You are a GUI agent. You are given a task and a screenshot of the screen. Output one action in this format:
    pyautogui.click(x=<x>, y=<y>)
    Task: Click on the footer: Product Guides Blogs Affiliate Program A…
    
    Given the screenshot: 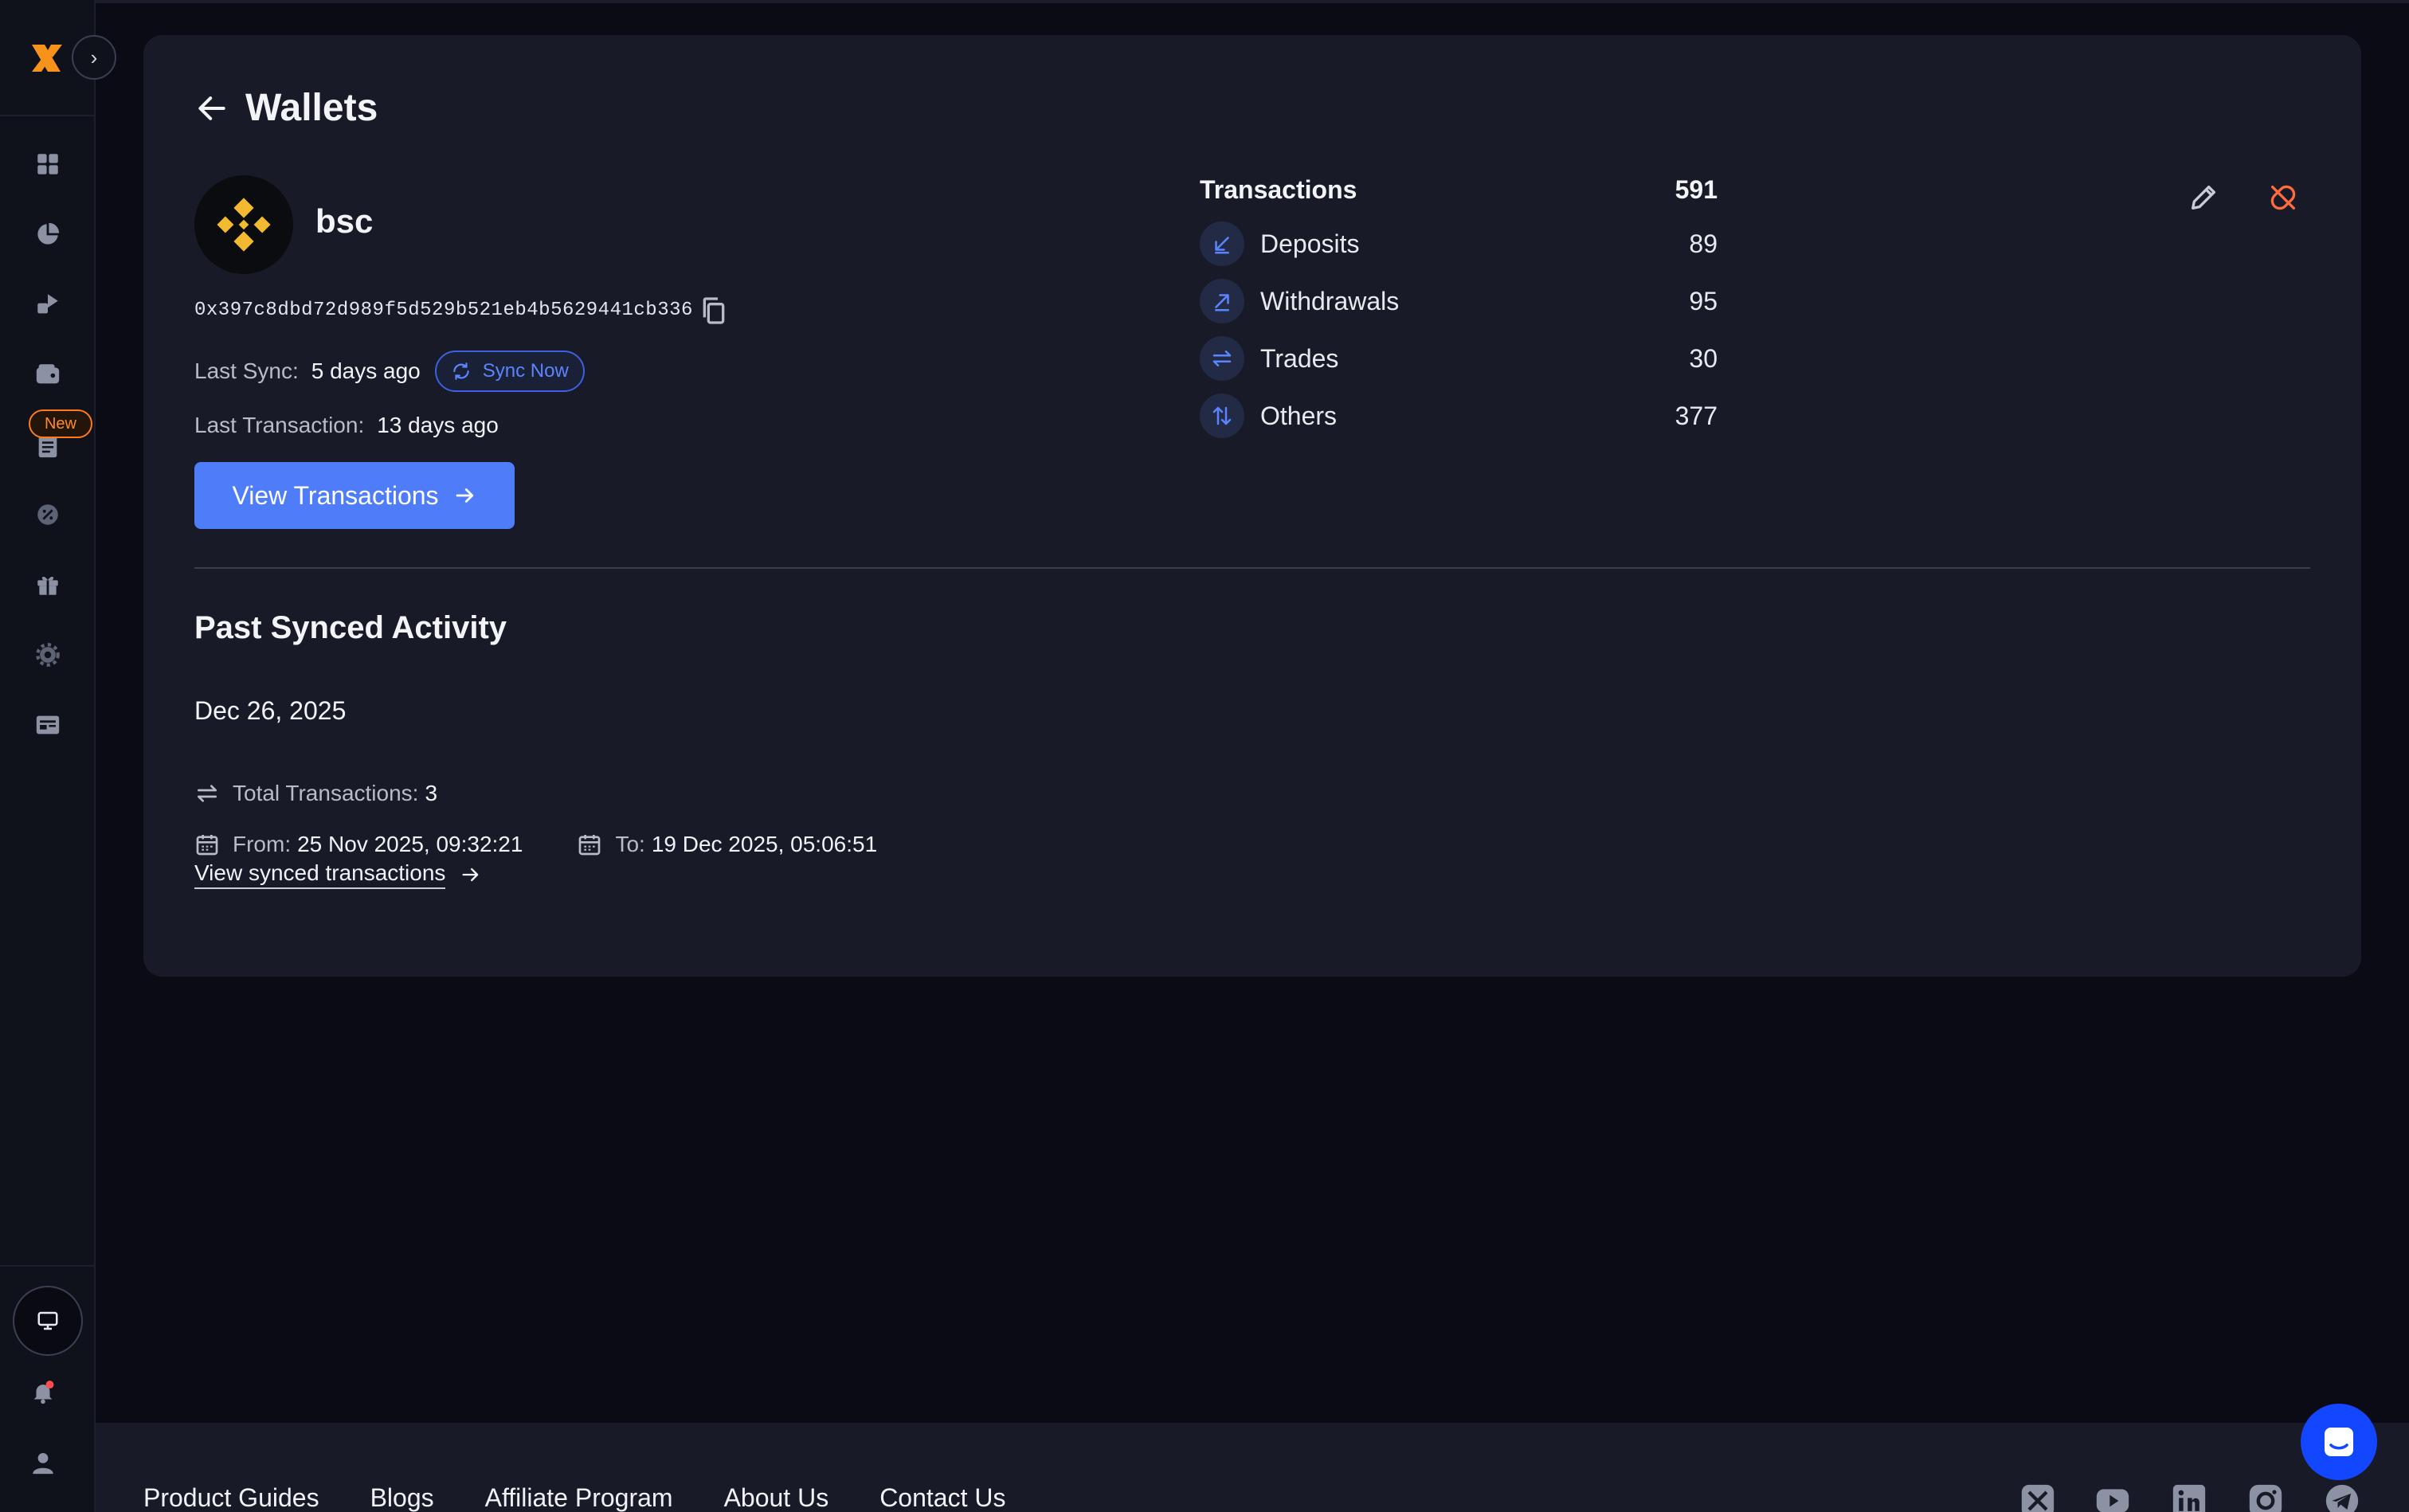 What is the action you would take?
    pyautogui.click(x=1252, y=1467)
    